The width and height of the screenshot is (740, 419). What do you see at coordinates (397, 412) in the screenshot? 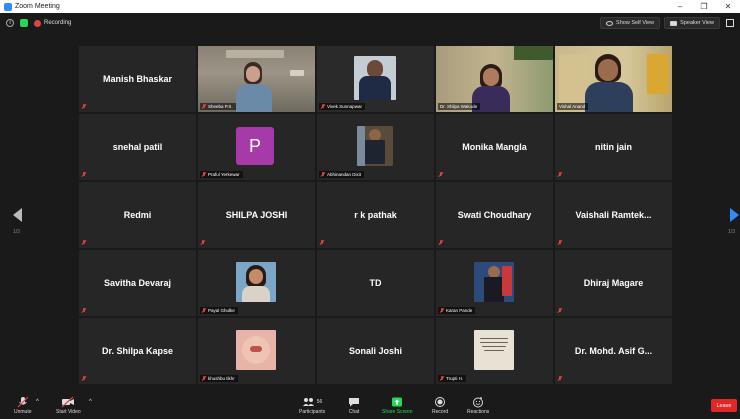
I see `share-screen-label: Share Screen` at bounding box center [397, 412].